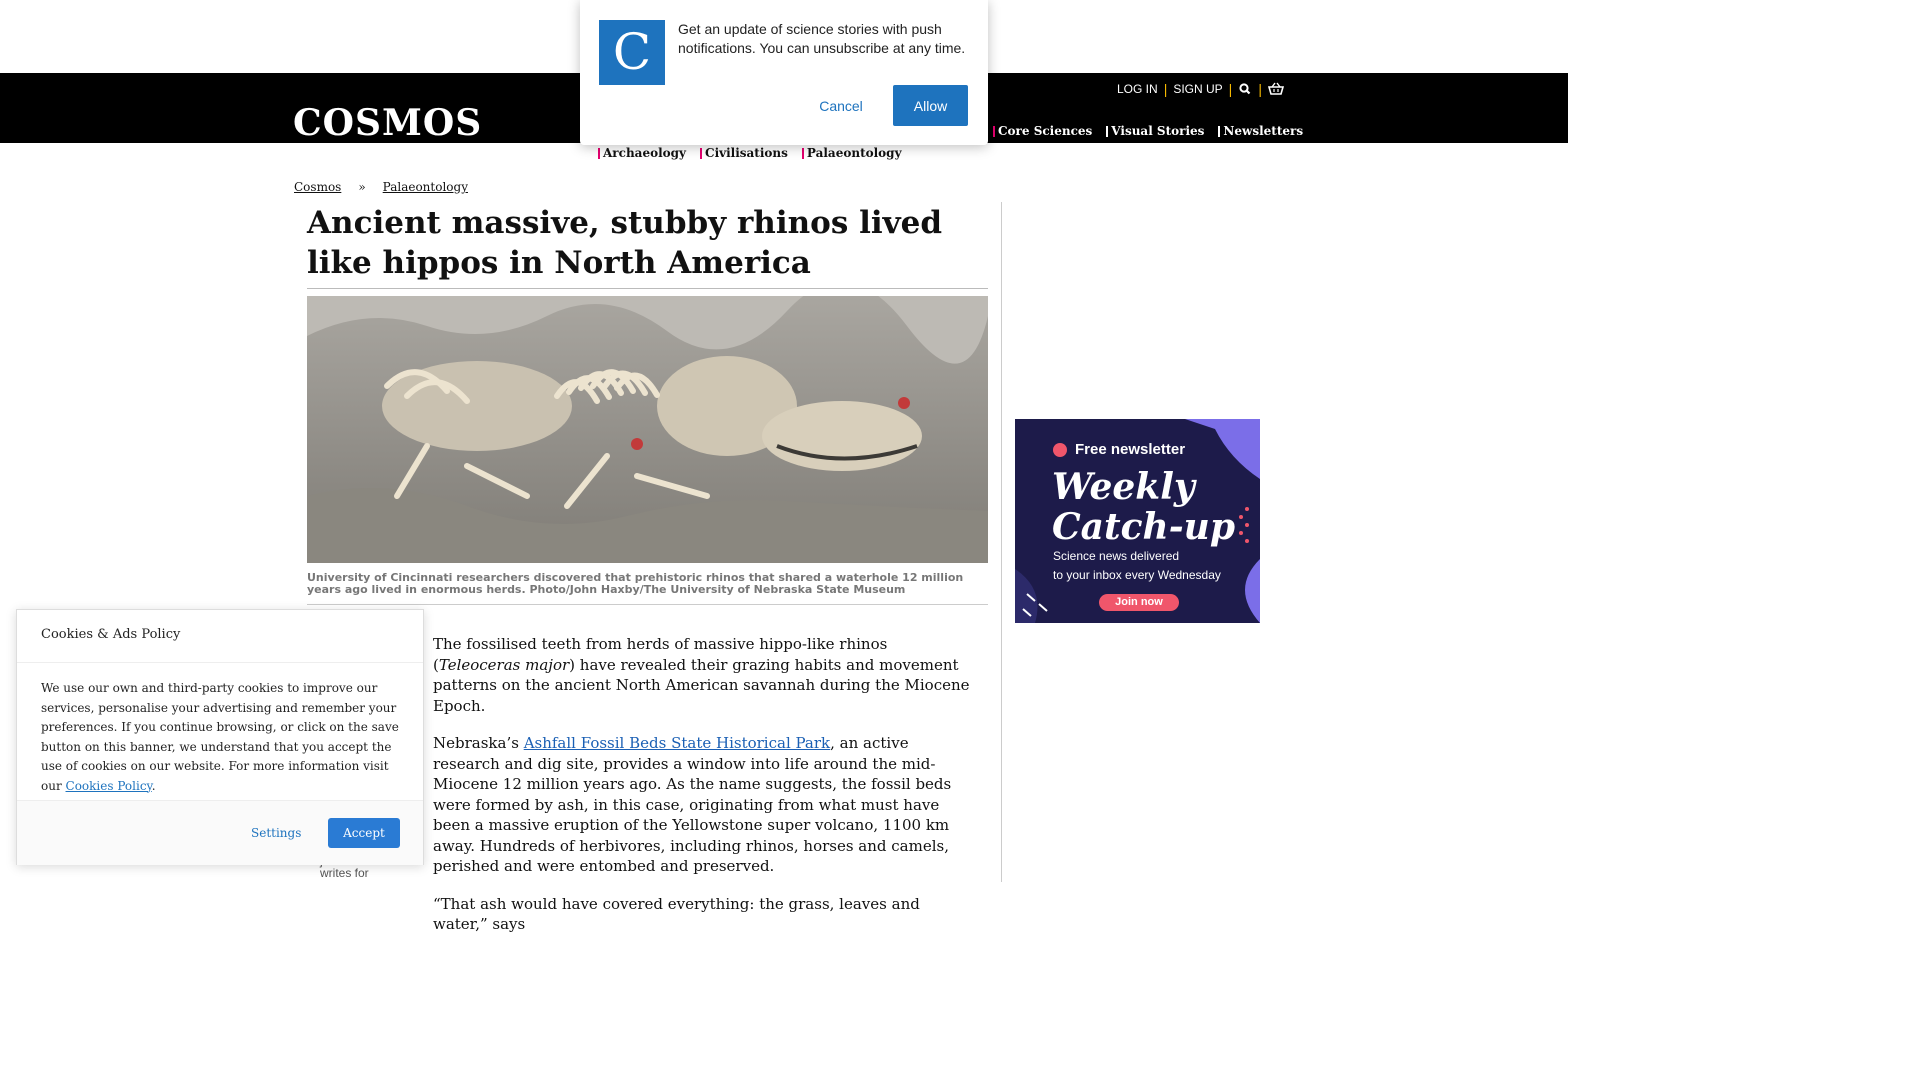  I want to click on sub-nav: Archaeology Civilisations Palaeontology, so click(757, 153).